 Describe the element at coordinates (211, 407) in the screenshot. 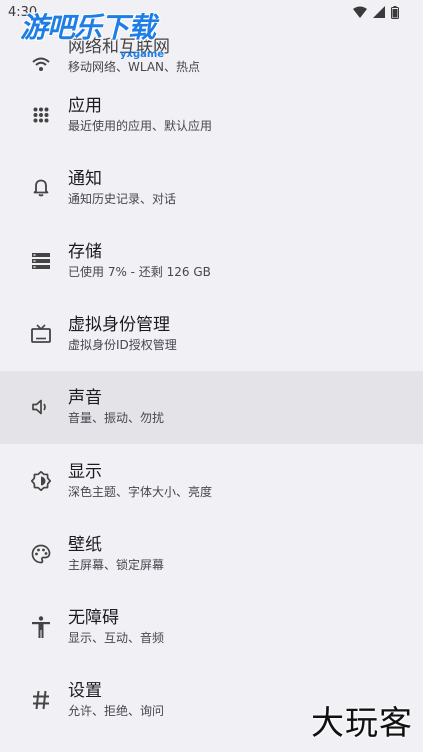

I see `settings-item-sound: 声音 音量、振动、勿扰` at that location.